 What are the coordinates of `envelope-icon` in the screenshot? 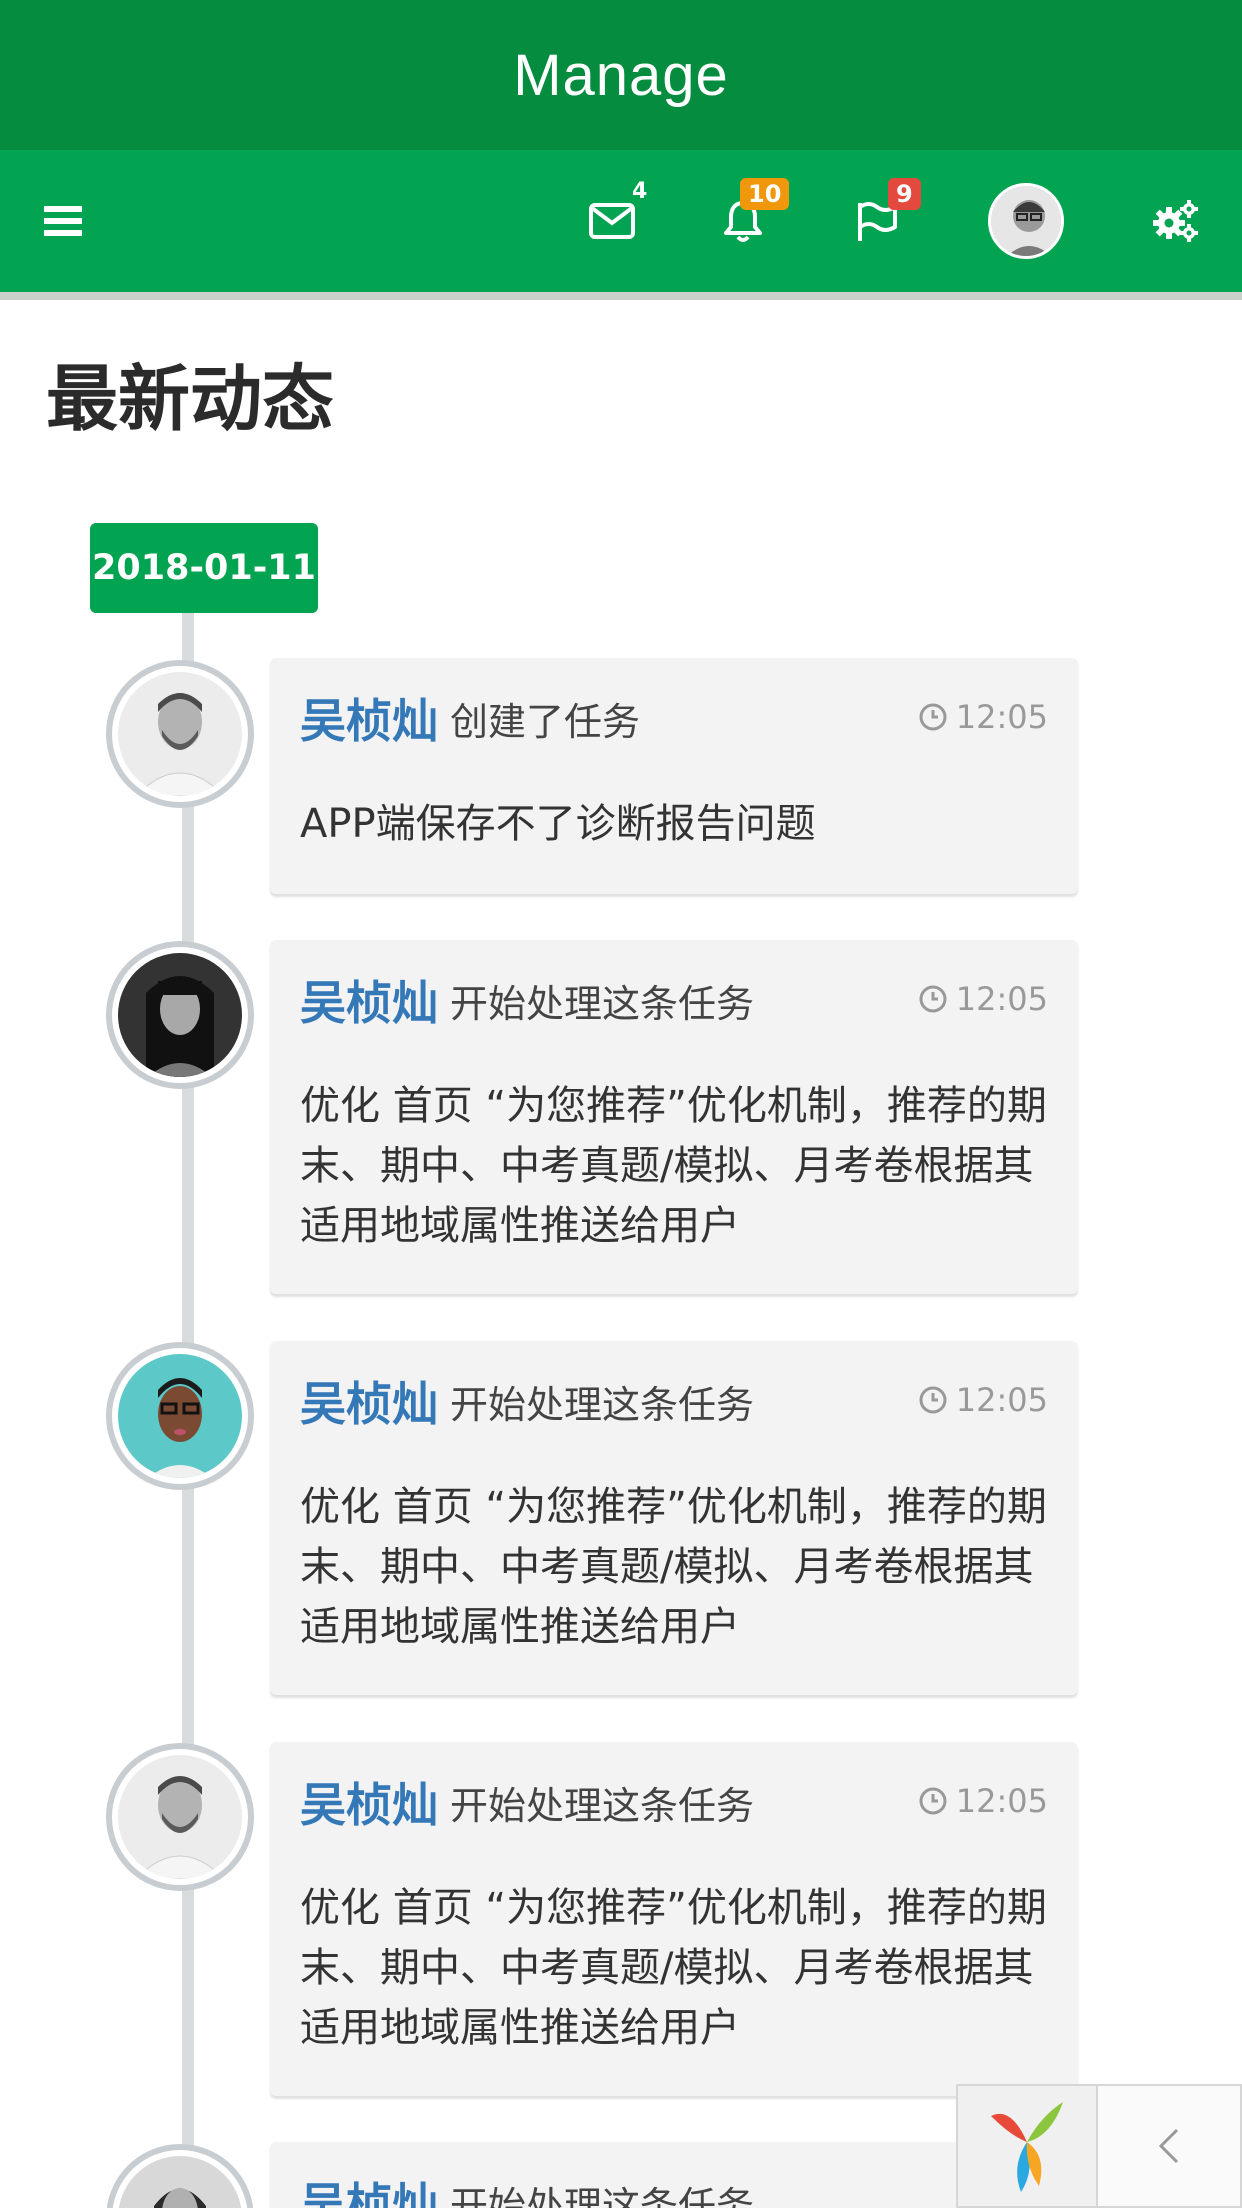 It's located at (612, 221).